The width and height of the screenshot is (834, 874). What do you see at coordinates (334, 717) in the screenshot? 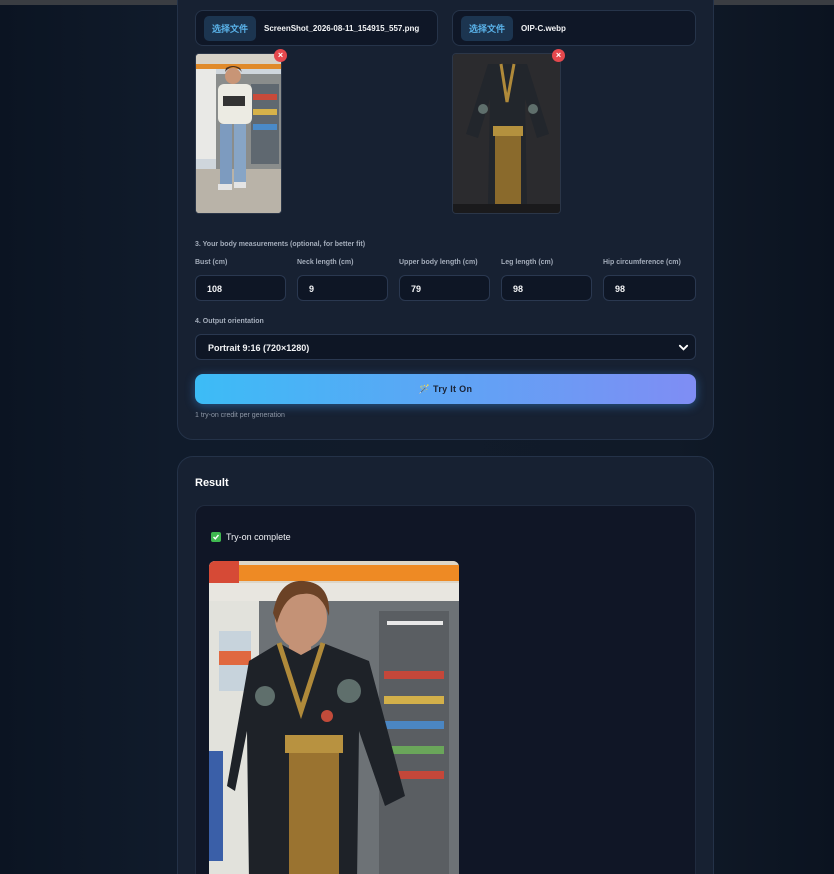
I see `try-on-result-image` at bounding box center [334, 717].